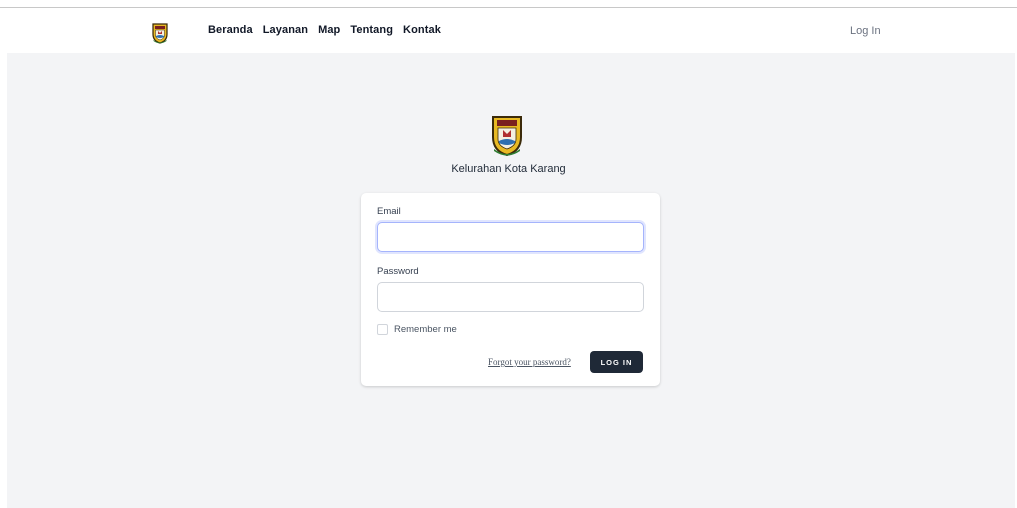 The width and height of the screenshot is (1017, 508). Describe the element at coordinates (508, 169) in the screenshot. I see `brand-name: Kelurahan Kota Karang` at that location.